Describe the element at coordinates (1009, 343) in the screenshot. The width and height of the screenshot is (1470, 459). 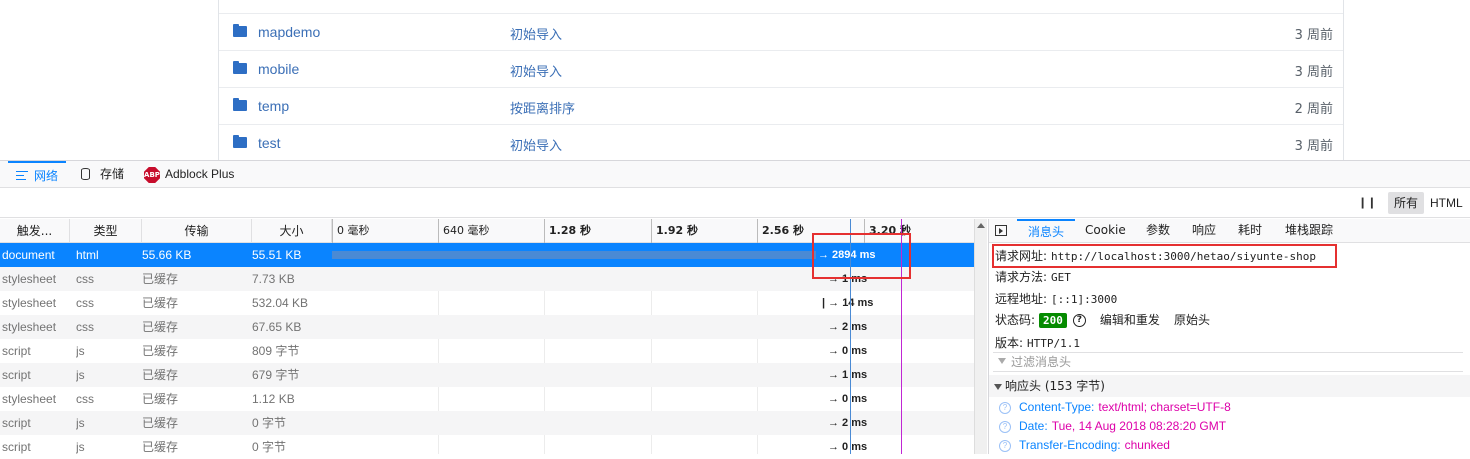
I see `version-label: 版本:` at that location.